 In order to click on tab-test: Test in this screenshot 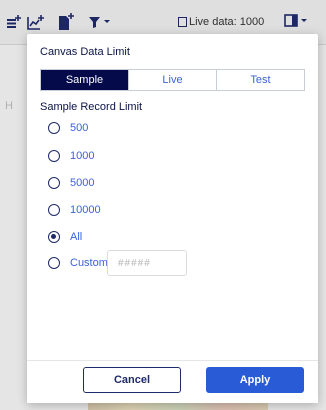, I will do `click(260, 80)`.